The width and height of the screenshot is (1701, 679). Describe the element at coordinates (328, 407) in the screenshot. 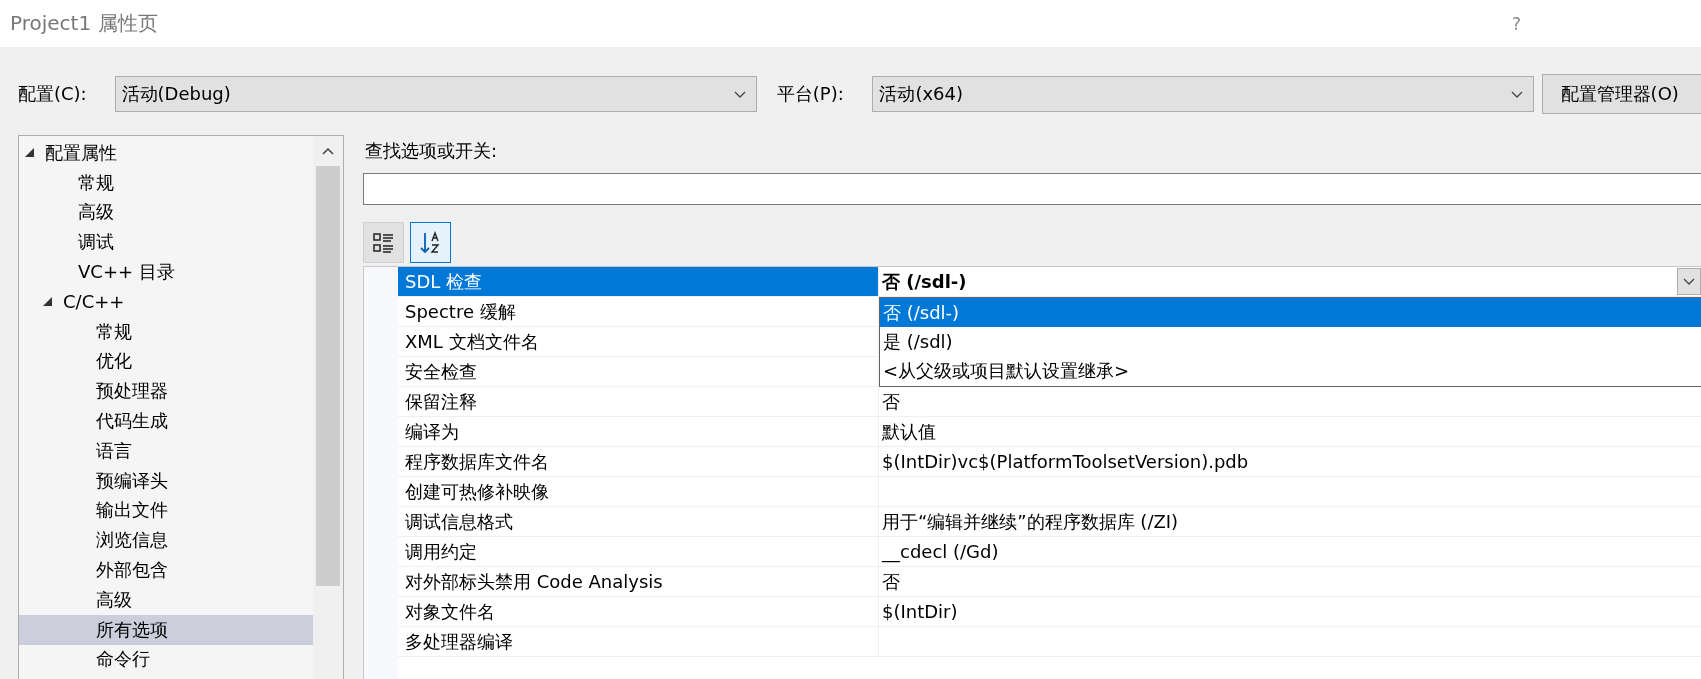

I see `scrollbar` at that location.